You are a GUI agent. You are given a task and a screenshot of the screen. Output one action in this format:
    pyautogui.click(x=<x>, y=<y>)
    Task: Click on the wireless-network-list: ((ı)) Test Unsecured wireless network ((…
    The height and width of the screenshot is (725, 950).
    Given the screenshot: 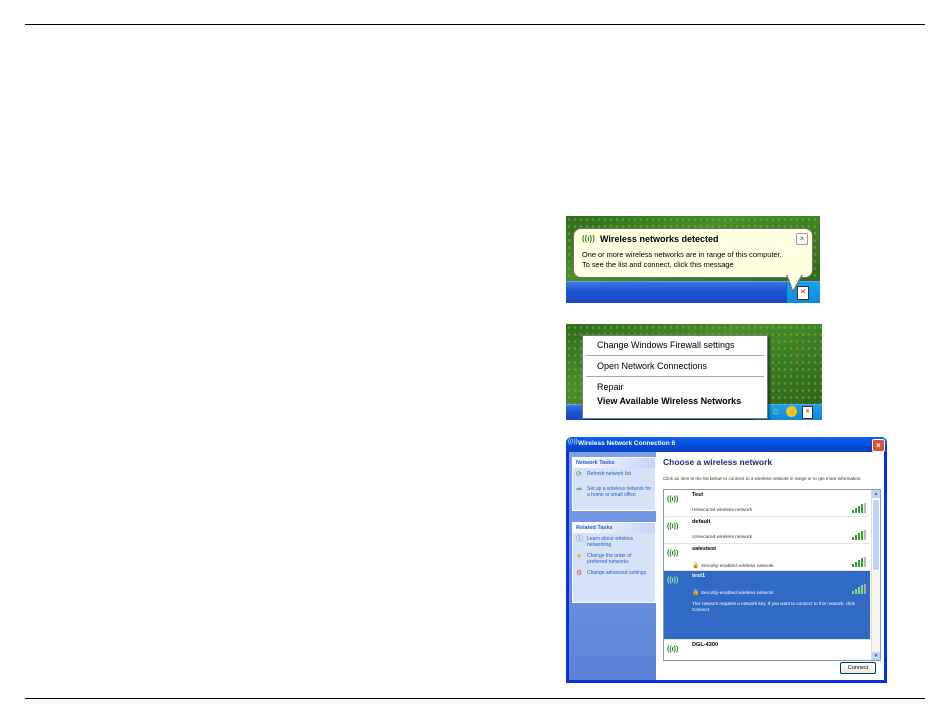 What is the action you would take?
    pyautogui.click(x=772, y=575)
    